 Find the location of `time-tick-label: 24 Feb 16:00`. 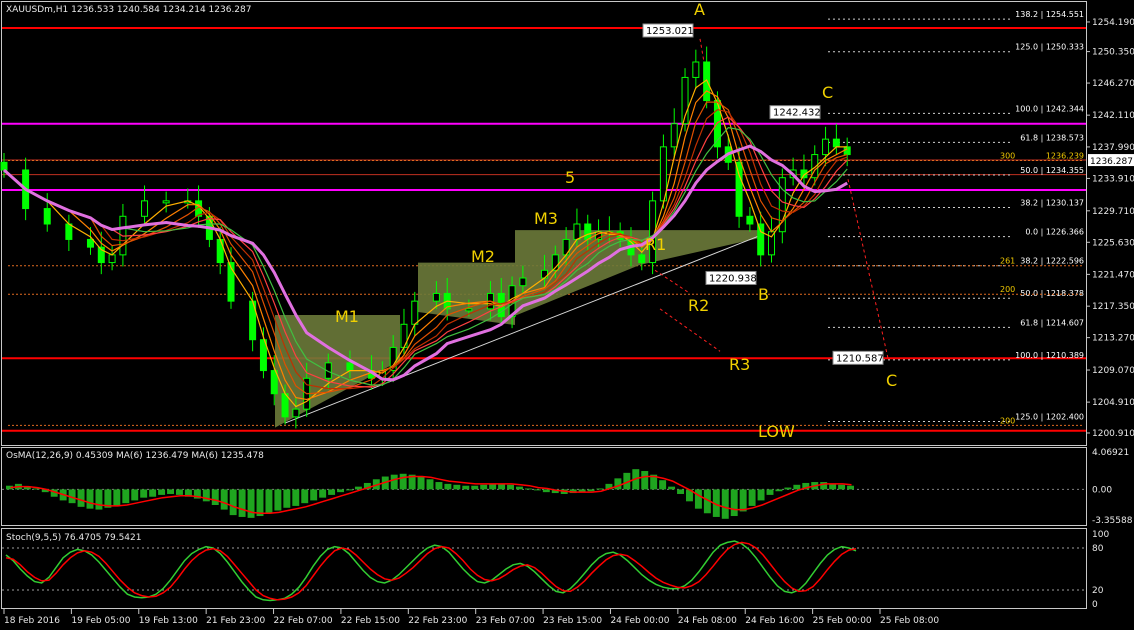

time-tick-label: 24 Feb 16:00 is located at coordinates (774, 621).